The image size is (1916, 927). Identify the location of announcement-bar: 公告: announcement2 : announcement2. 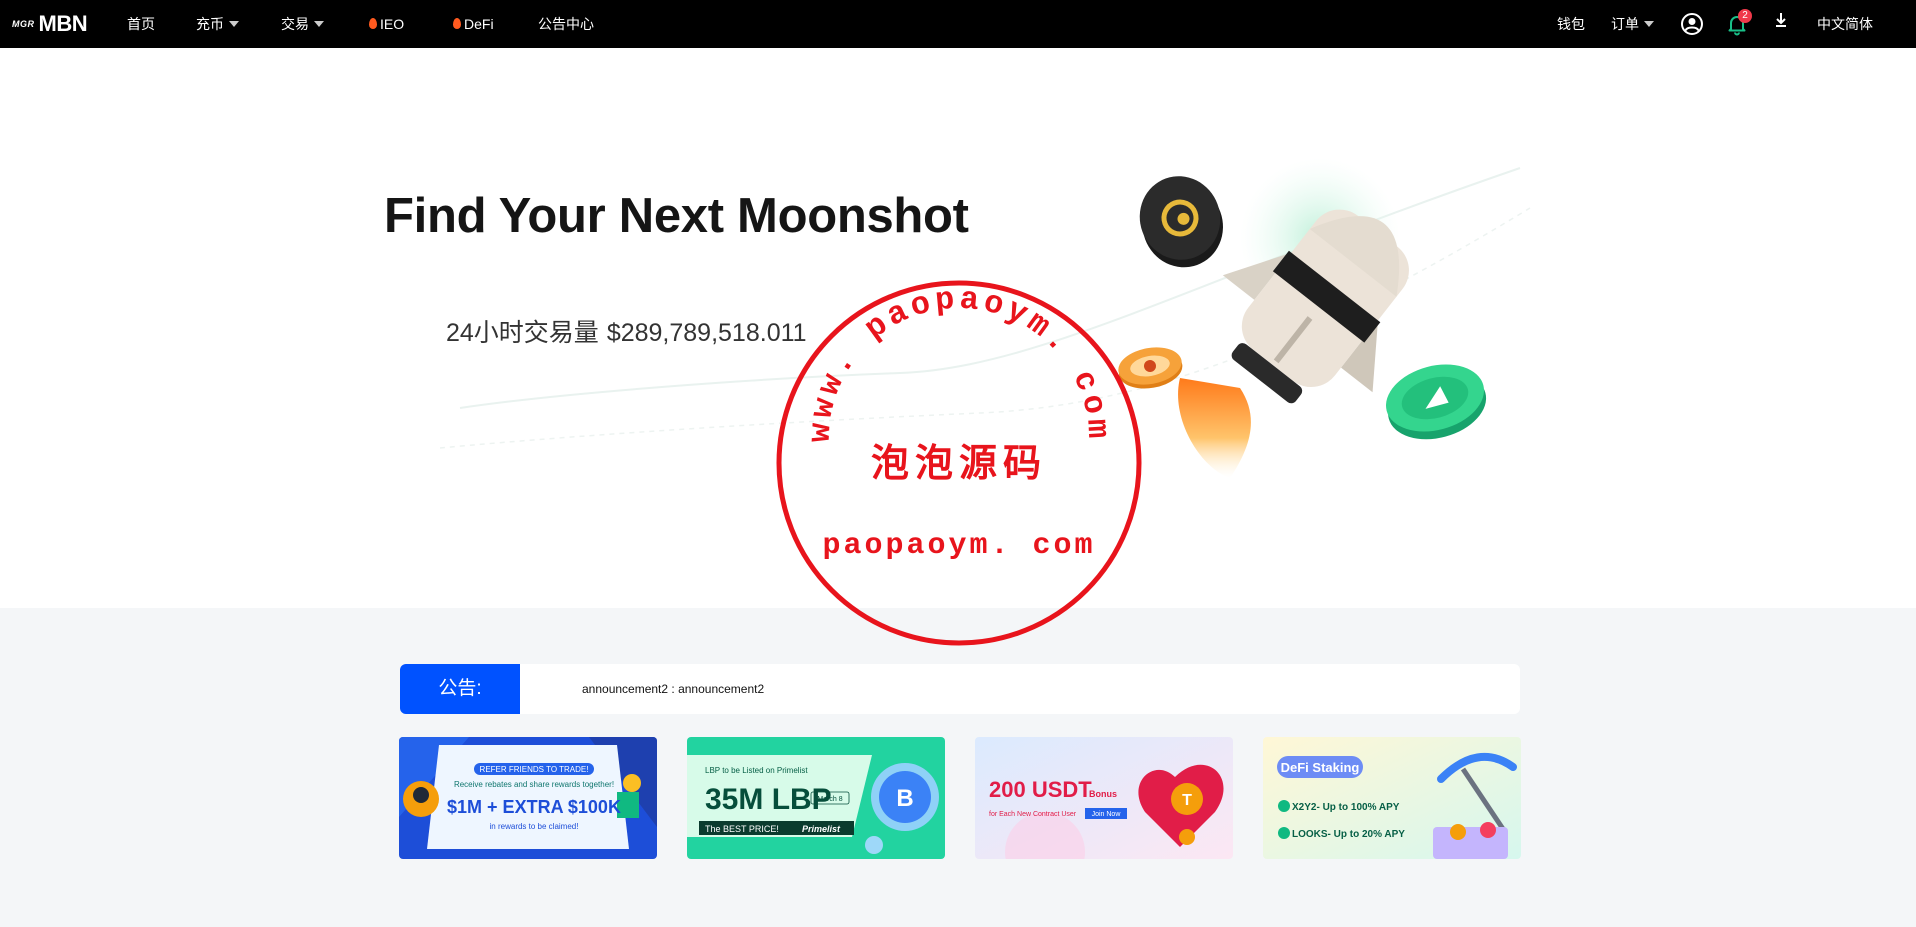
(960, 689).